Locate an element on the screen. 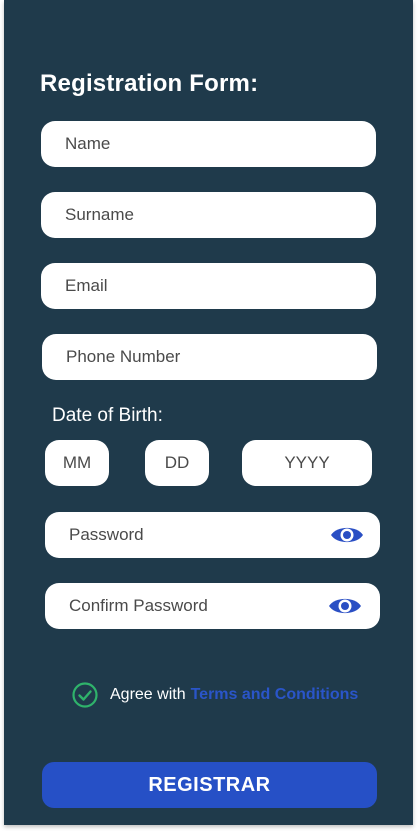  dob-day-input: DD is located at coordinates (177, 463).